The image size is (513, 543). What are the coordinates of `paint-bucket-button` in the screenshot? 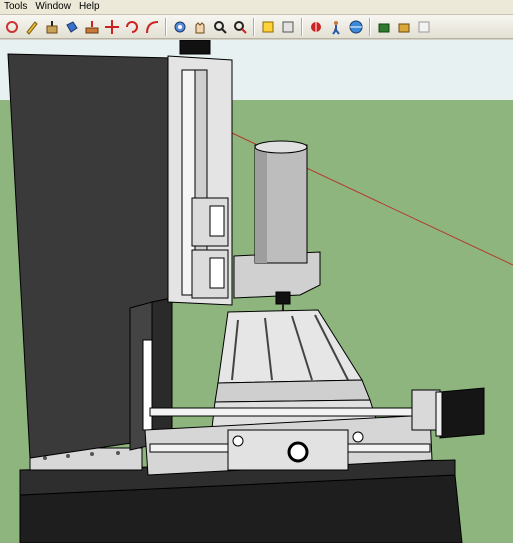 It's located at (71, 27).